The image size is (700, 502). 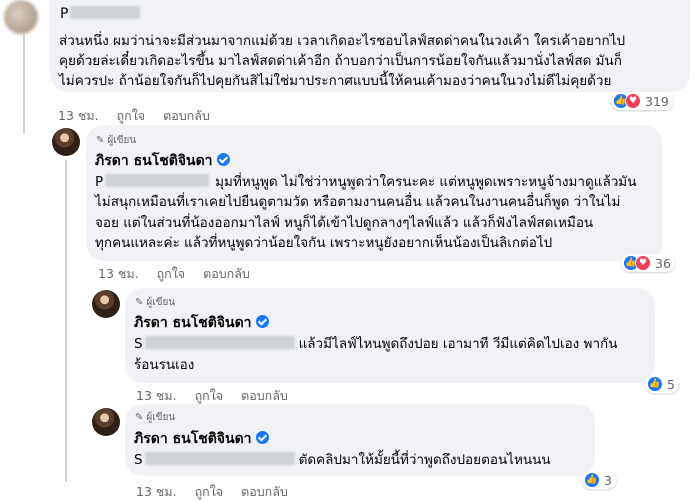 I want to click on reaction-count: 3, so click(x=608, y=480).